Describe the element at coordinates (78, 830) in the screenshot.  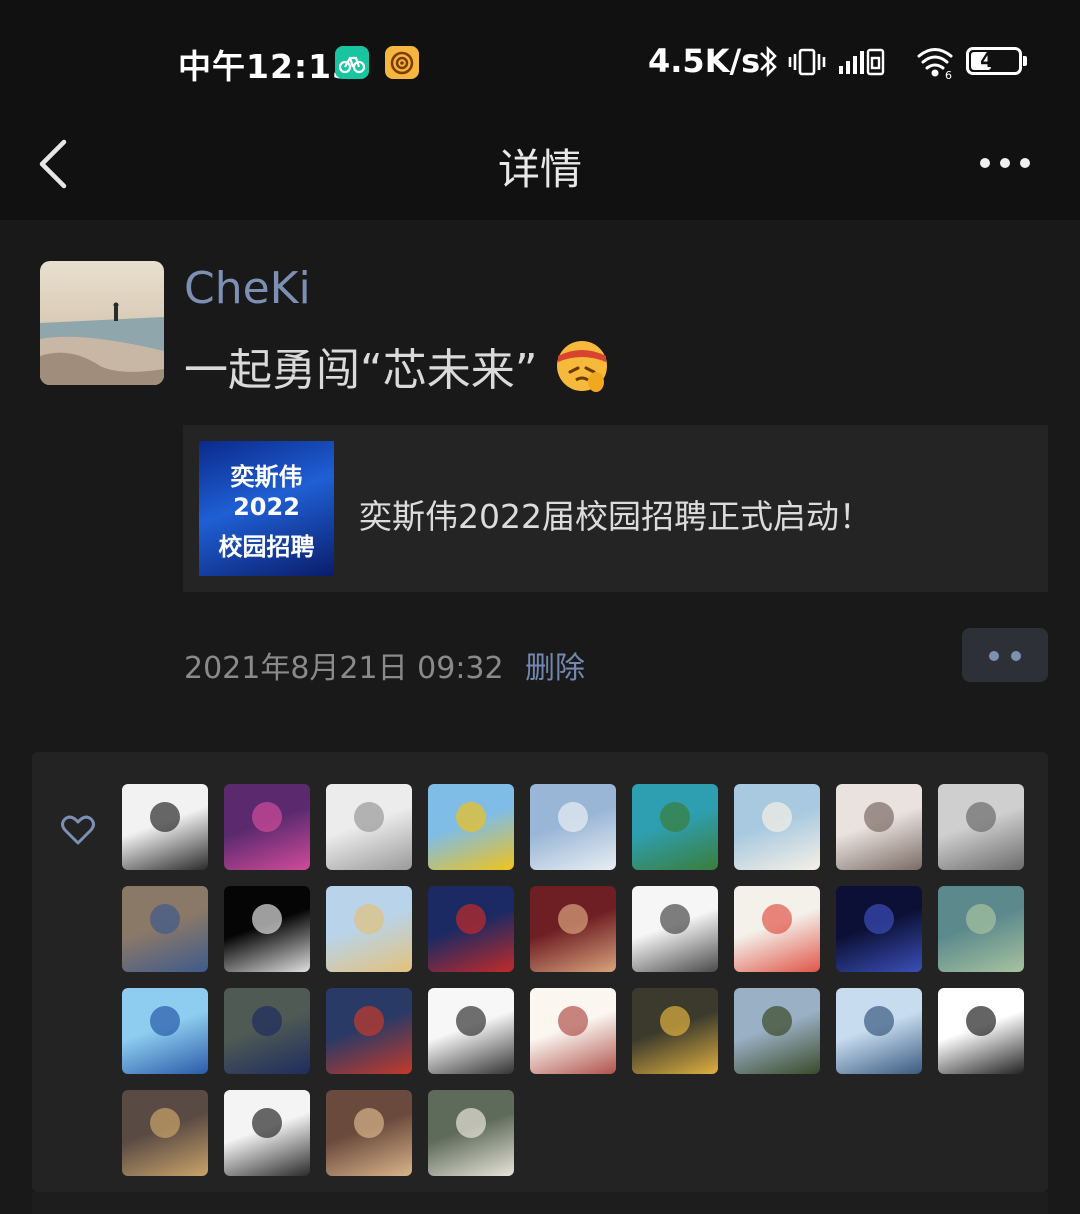
I see `heart-outline-icon` at that location.